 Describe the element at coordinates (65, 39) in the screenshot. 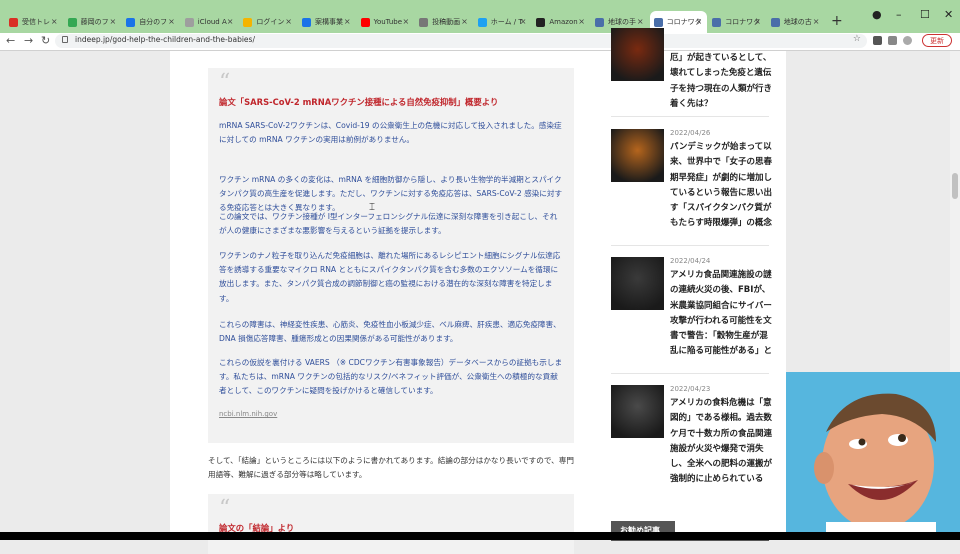

I see `lock-icon` at that location.